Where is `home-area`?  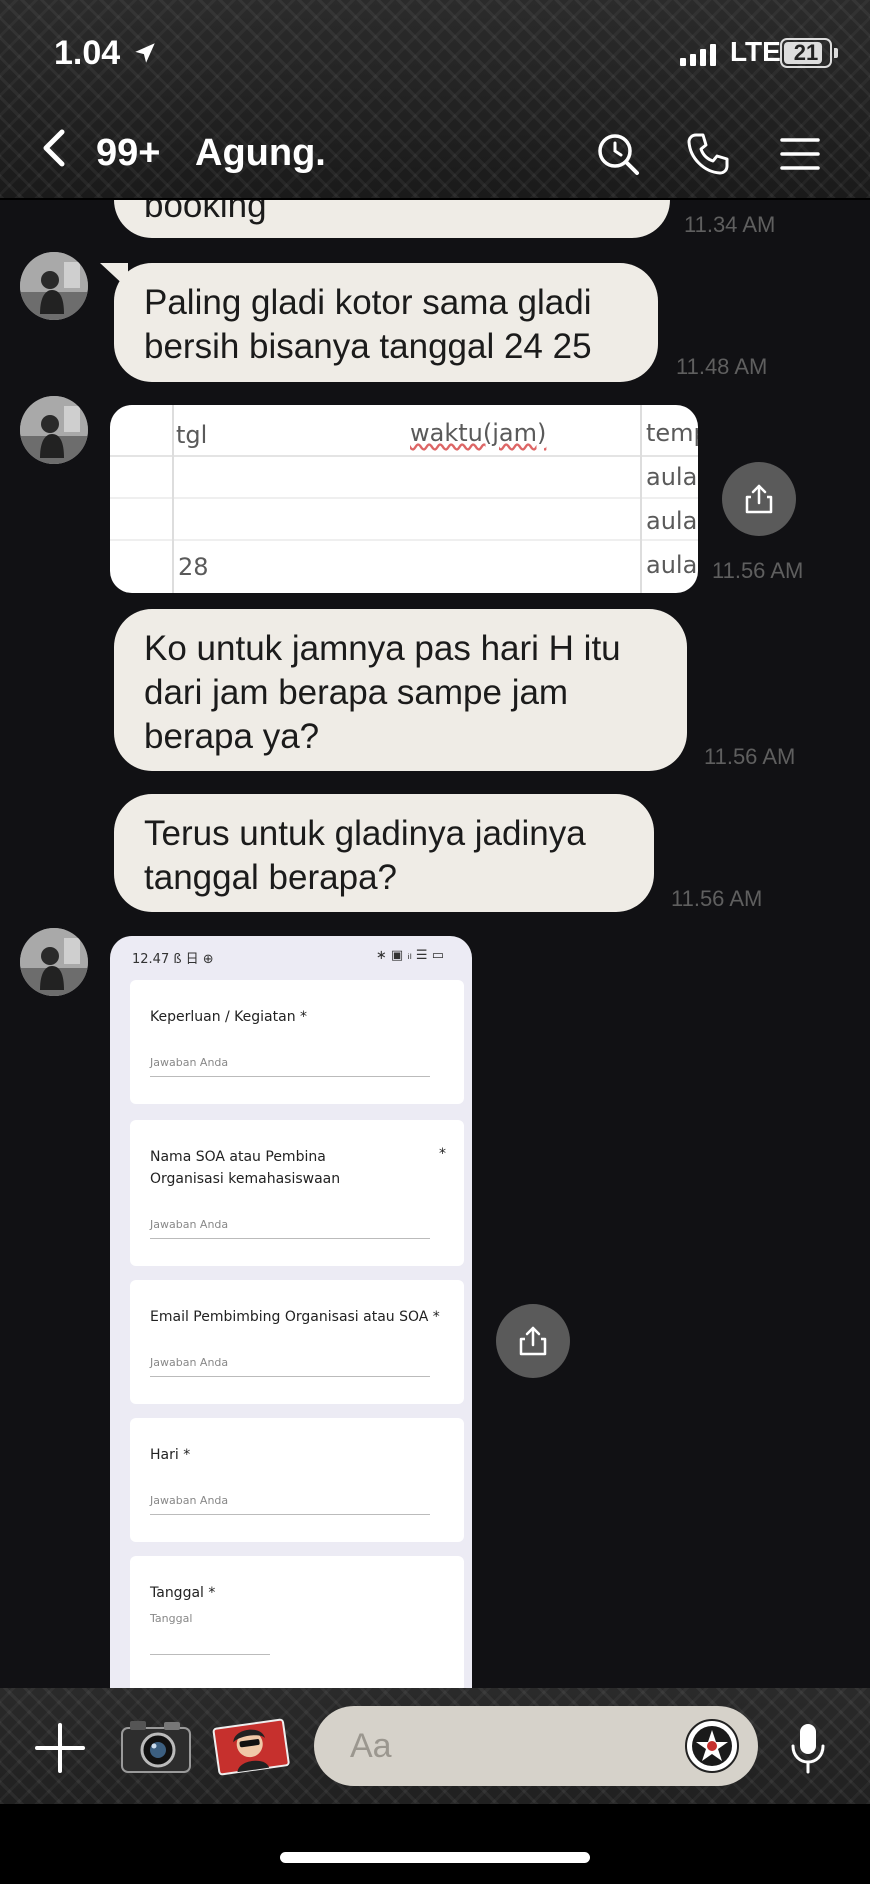 home-area is located at coordinates (435, 1844).